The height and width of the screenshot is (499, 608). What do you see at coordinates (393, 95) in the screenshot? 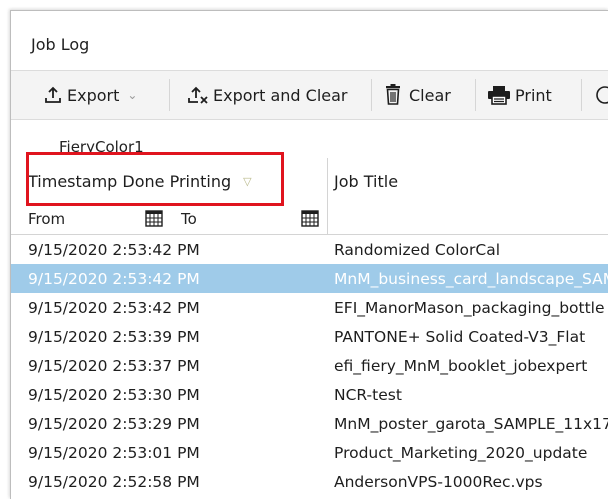
I see `trash-icon` at bounding box center [393, 95].